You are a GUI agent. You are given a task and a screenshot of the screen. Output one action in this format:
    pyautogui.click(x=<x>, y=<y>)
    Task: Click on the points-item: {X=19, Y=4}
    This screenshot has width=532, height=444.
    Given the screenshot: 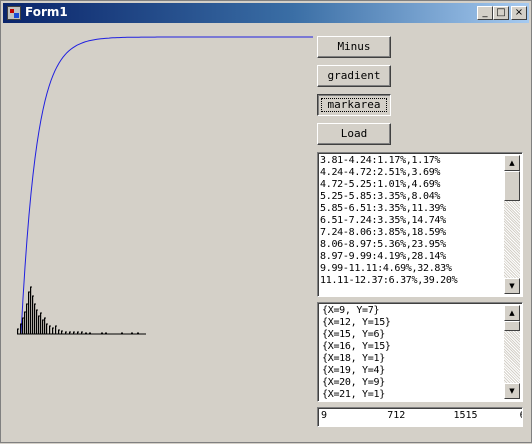 What is the action you would take?
    pyautogui.click(x=356, y=371)
    